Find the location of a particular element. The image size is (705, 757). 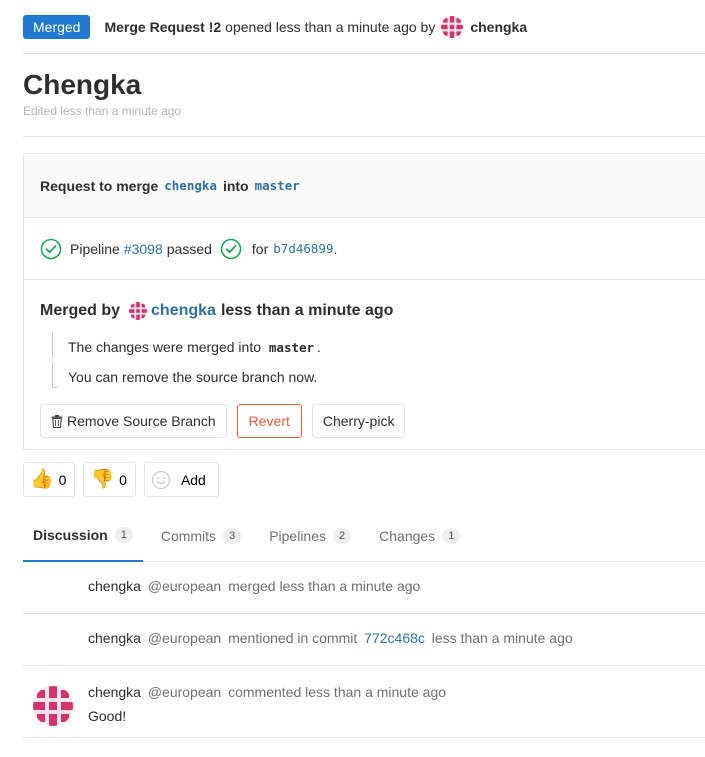

status-badge: Merged is located at coordinates (57, 26).